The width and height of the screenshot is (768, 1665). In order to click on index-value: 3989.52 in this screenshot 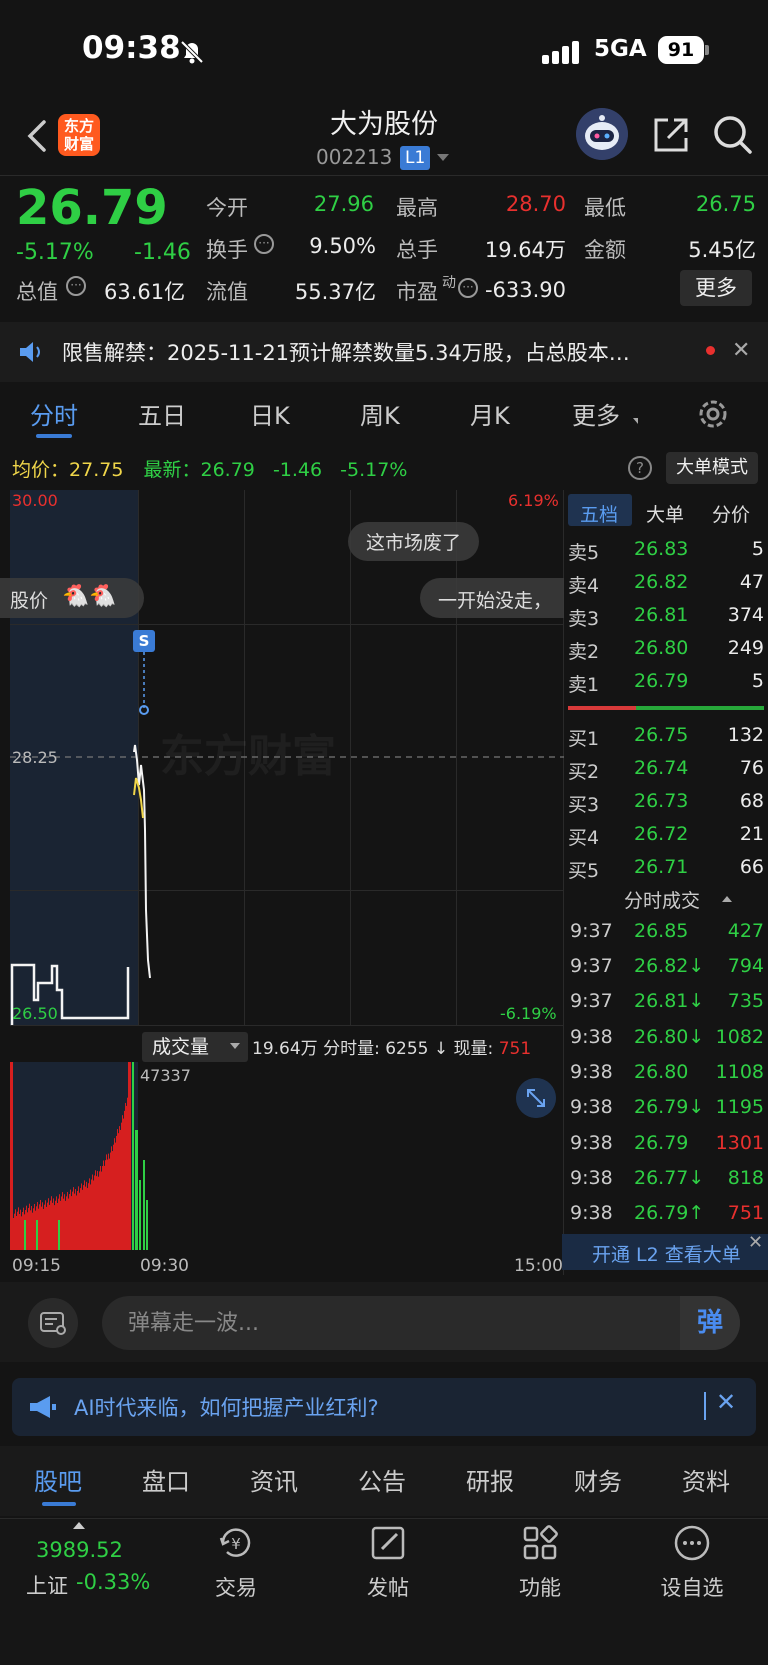, I will do `click(79, 1550)`.